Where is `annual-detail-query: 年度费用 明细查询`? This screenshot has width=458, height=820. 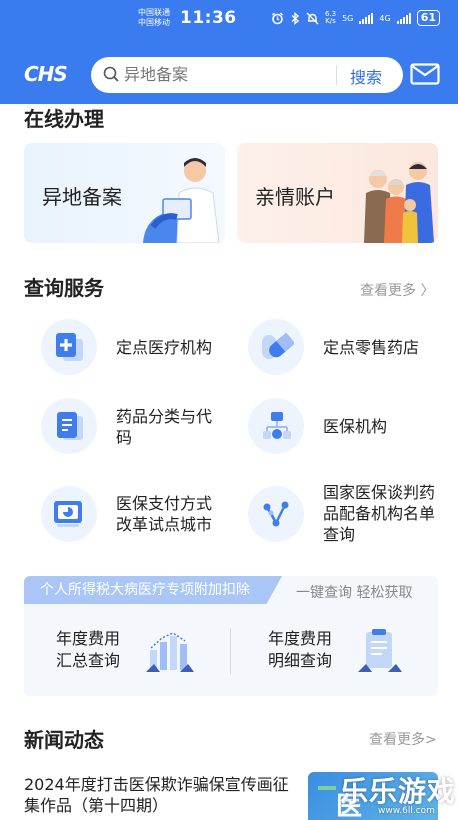
annual-detail-query: 年度费用 明细查询 is located at coordinates (341, 651).